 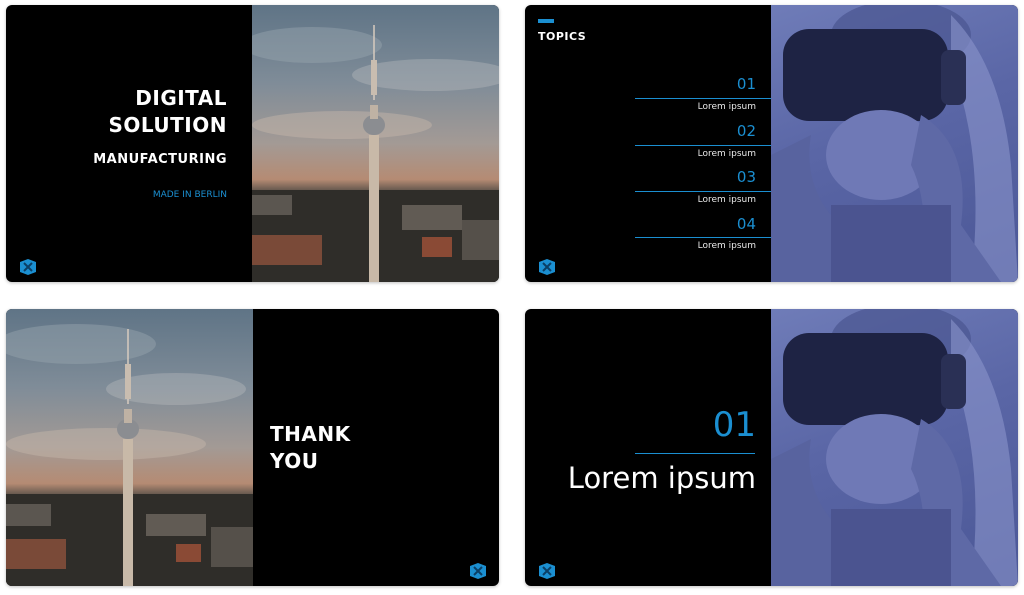 What do you see at coordinates (546, 21) in the screenshot?
I see `accent-bar` at bounding box center [546, 21].